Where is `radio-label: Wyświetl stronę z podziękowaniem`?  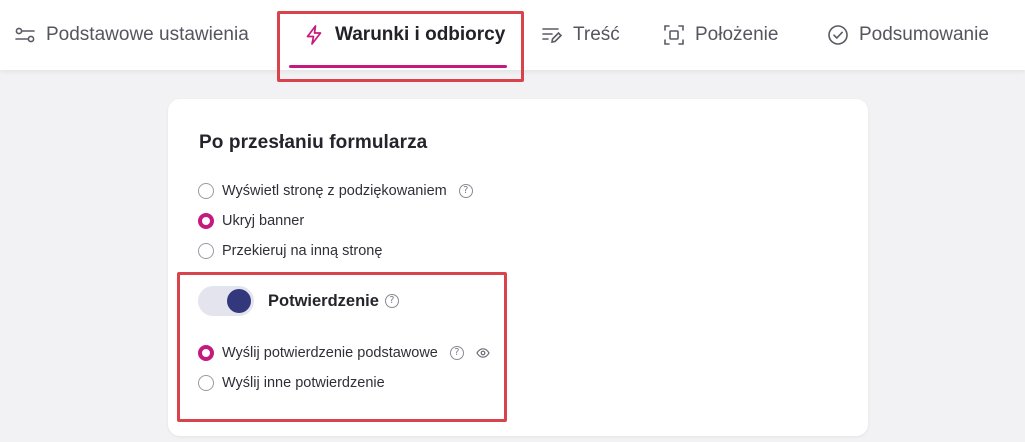
radio-label: Wyświetl stronę z podziękowaniem is located at coordinates (334, 191).